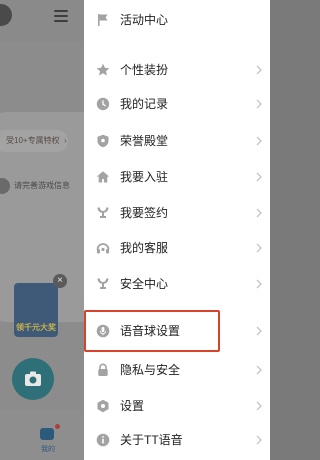  What do you see at coordinates (103, 141) in the screenshot?
I see `shield-icon` at bounding box center [103, 141].